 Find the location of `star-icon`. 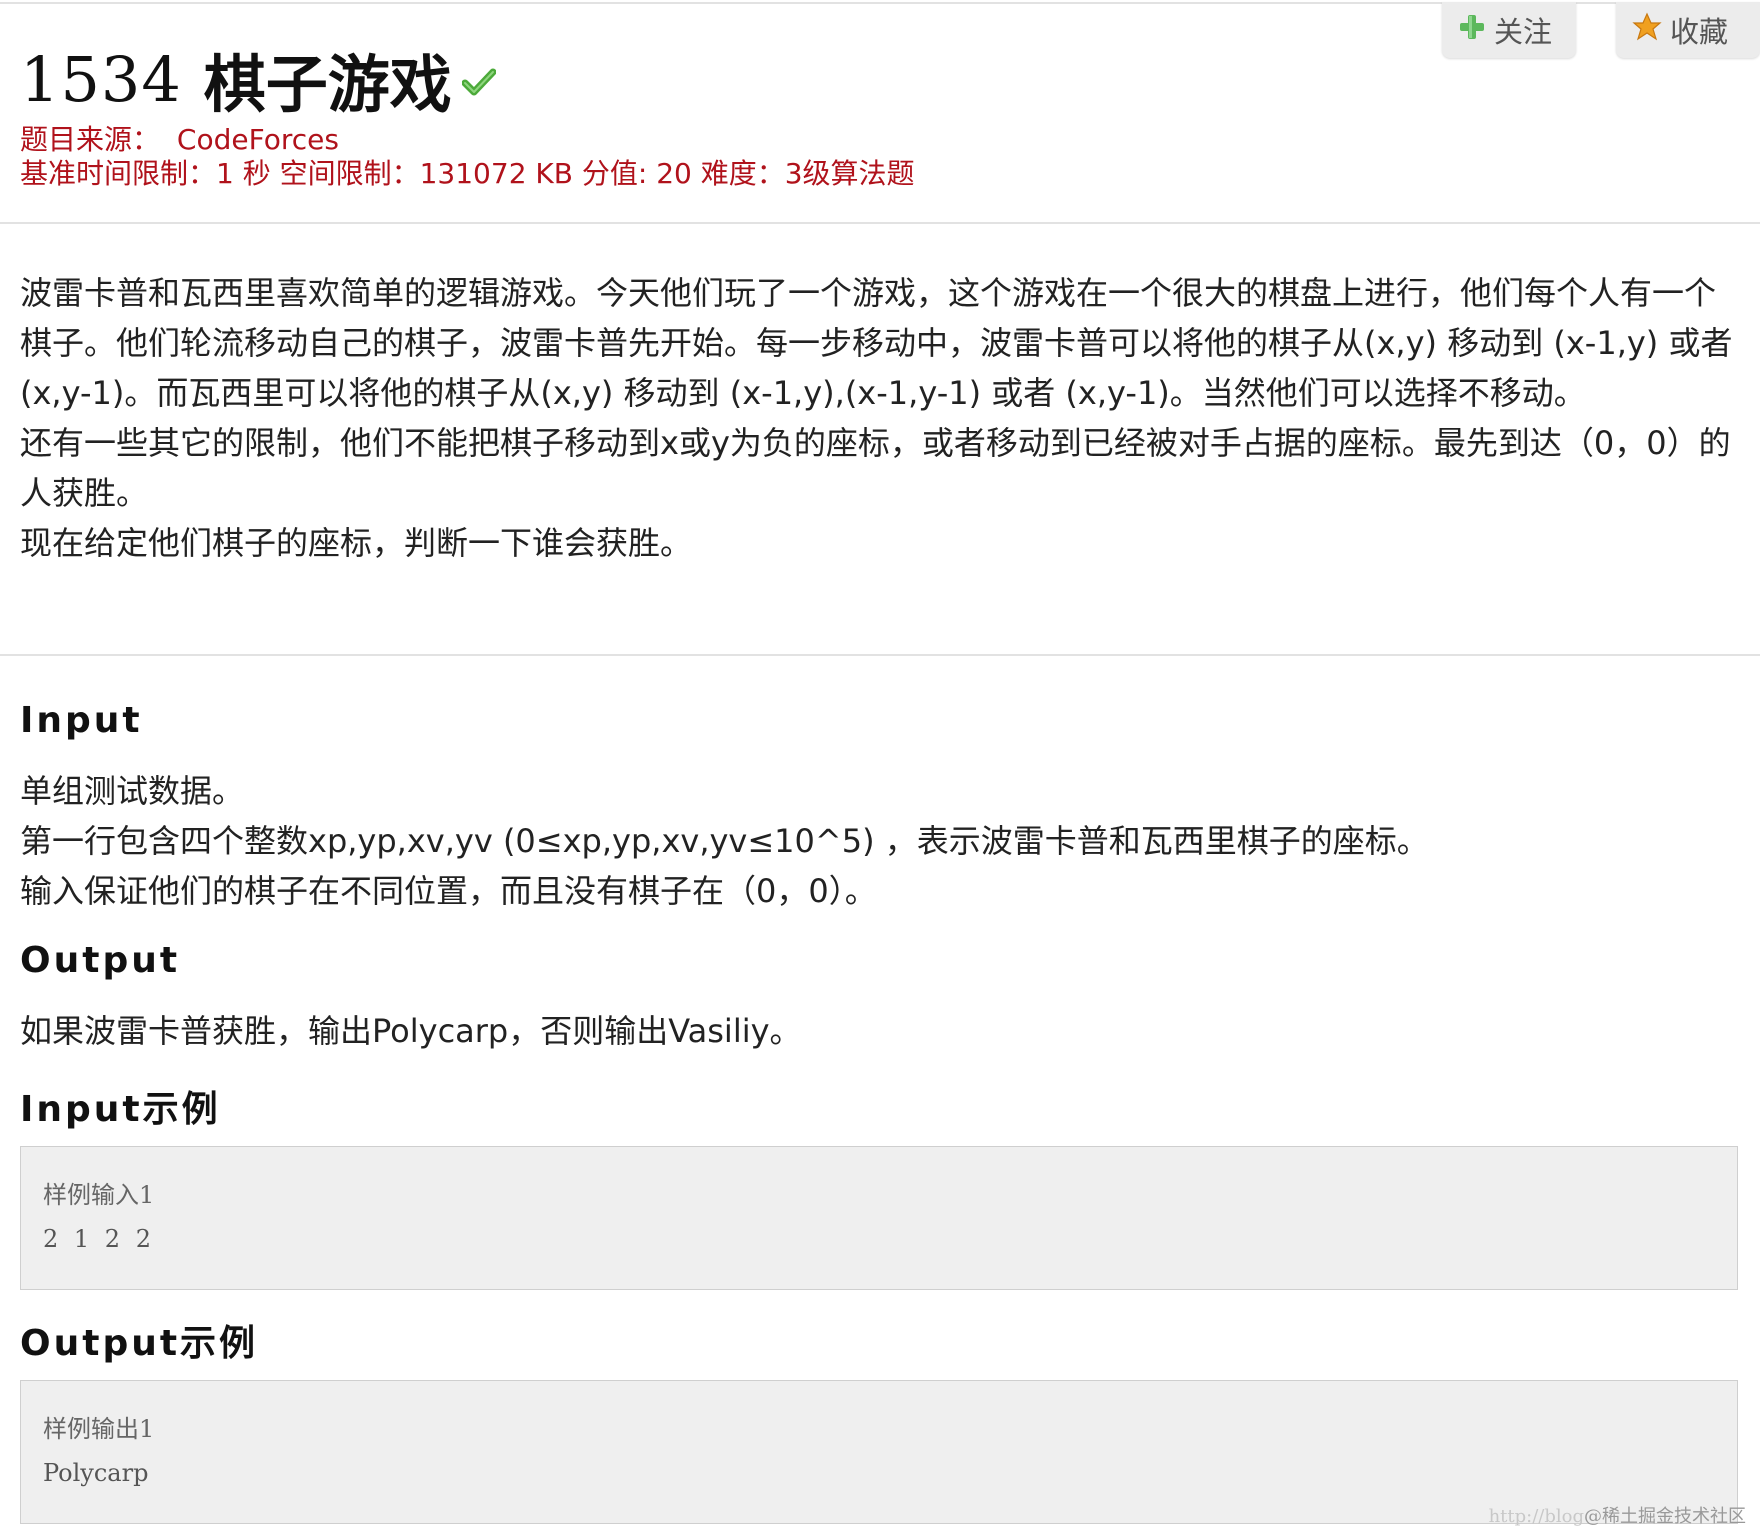

star-icon is located at coordinates (1651, 30).